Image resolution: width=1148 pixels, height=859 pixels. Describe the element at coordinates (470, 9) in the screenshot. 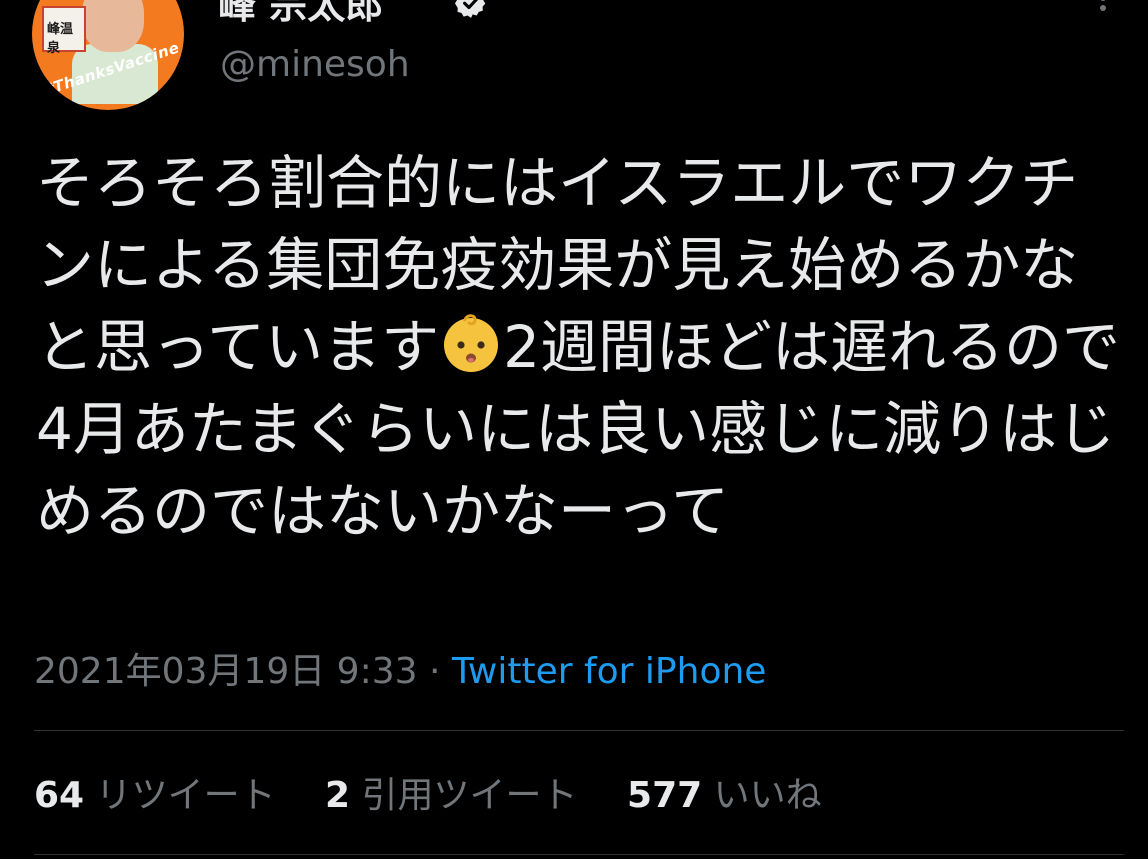

I see `verified-badge-icon` at that location.